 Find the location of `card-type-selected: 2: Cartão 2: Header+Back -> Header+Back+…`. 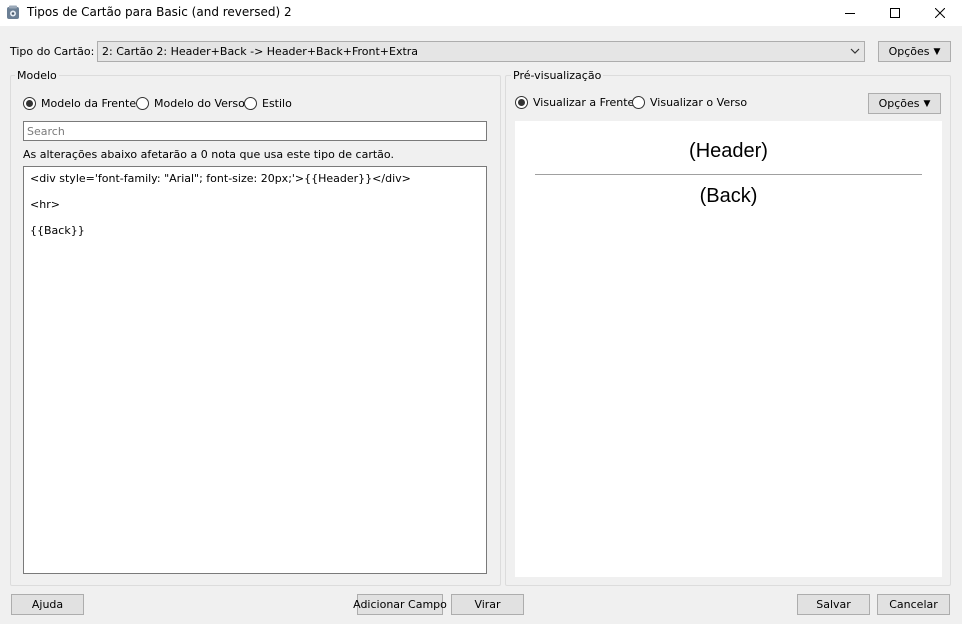

card-type-selected: 2: Cartão 2: Header+Back -> Header+Back+… is located at coordinates (260, 51).